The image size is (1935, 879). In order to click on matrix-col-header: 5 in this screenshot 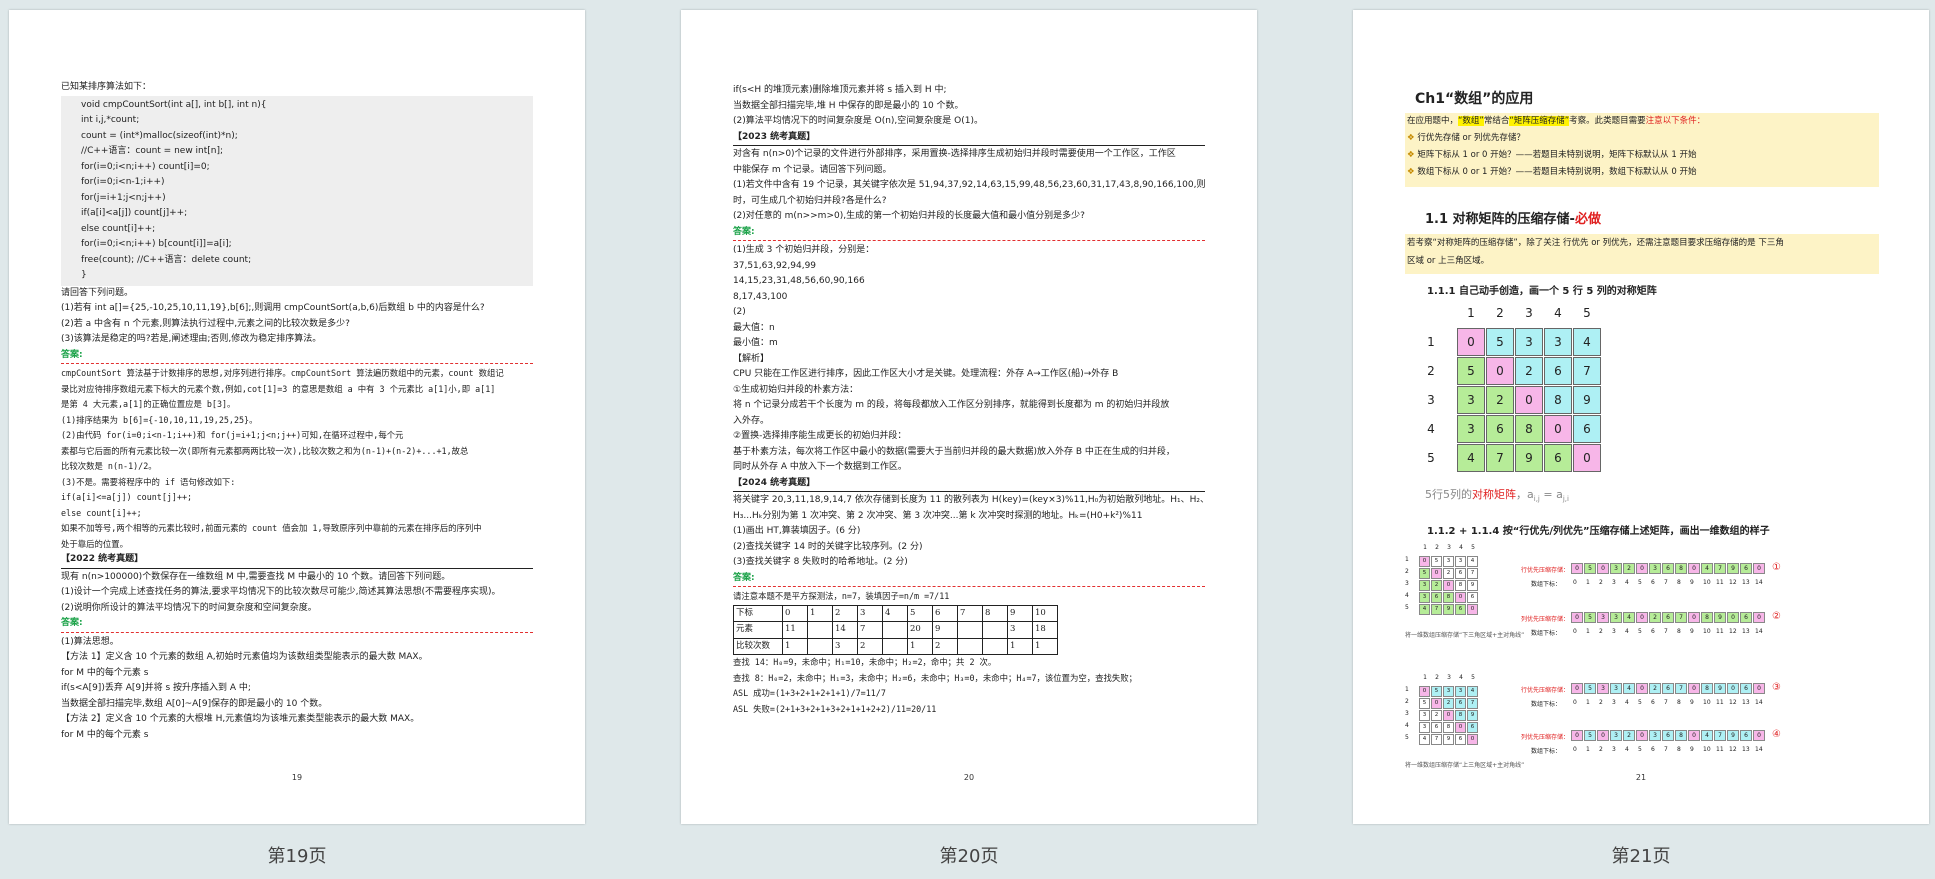, I will do `click(1587, 313)`.